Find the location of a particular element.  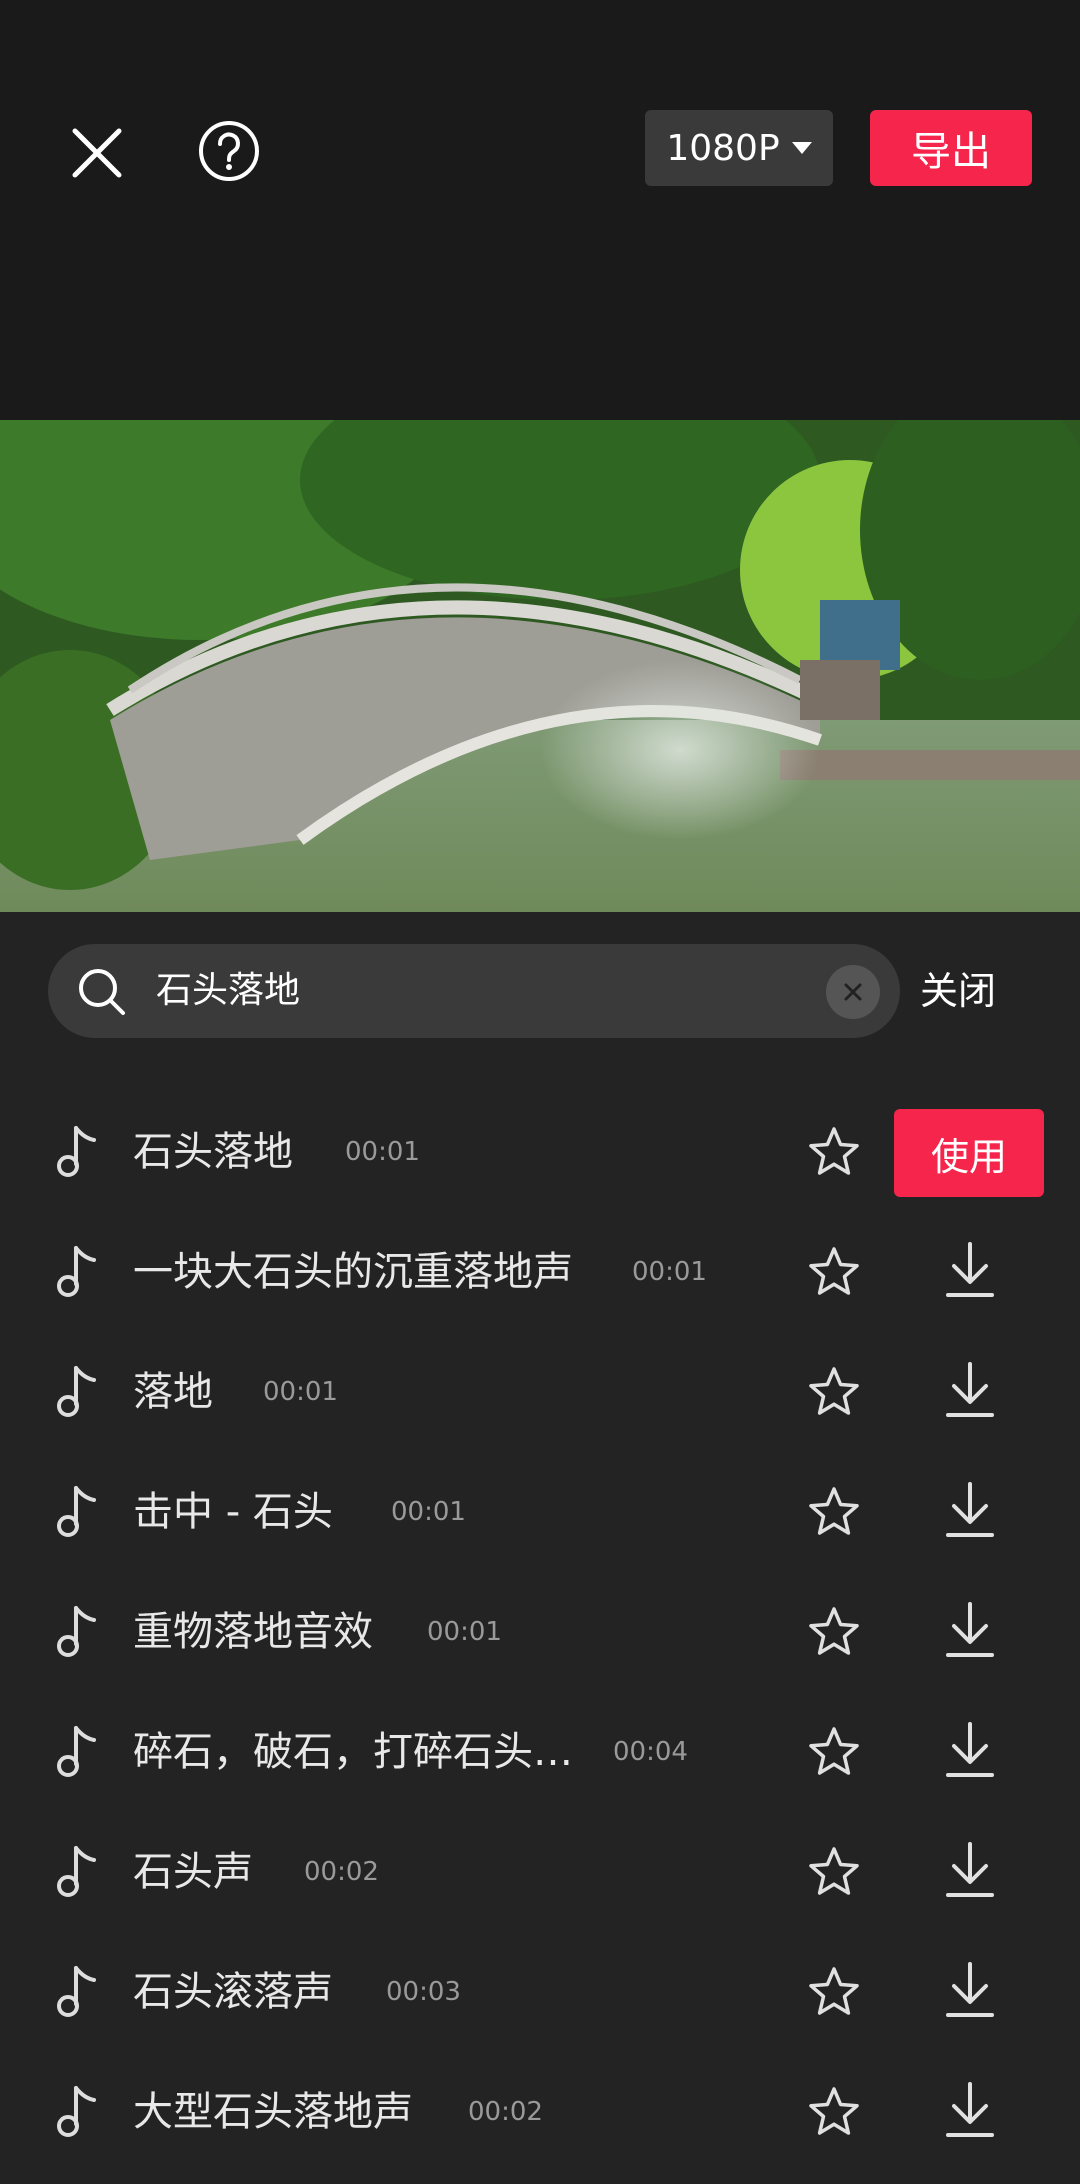

search-input: 石头落地 is located at coordinates (228, 991).